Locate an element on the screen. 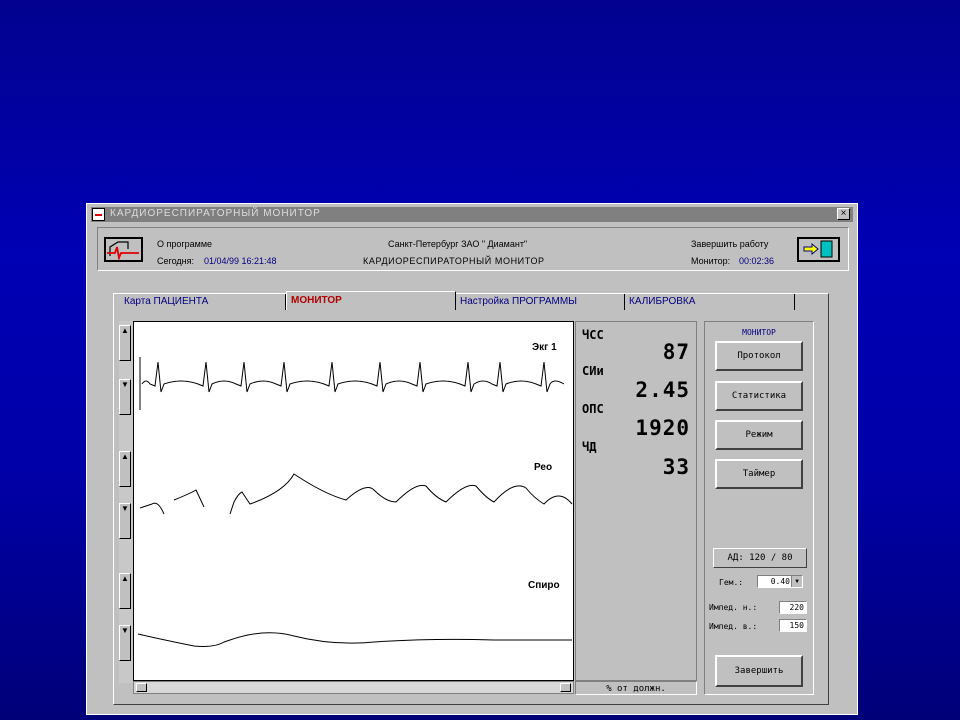 Image resolution: width=960 pixels, height=720 pixels. vital-label-ops: ОПС is located at coordinates (593, 409).